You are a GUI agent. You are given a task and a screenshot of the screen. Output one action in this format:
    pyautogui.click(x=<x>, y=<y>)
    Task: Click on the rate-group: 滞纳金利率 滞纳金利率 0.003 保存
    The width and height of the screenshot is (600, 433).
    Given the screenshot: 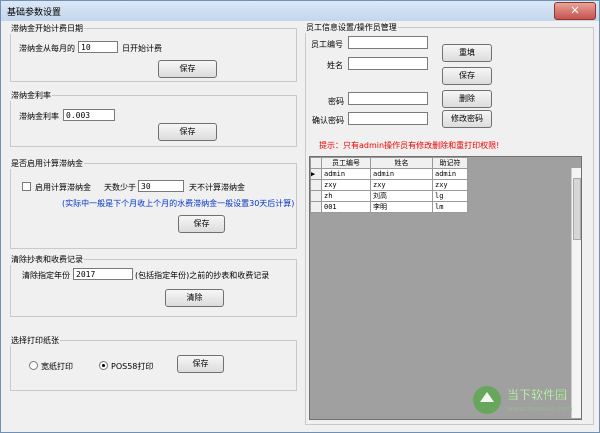 What is the action you would take?
    pyautogui.click(x=153, y=118)
    